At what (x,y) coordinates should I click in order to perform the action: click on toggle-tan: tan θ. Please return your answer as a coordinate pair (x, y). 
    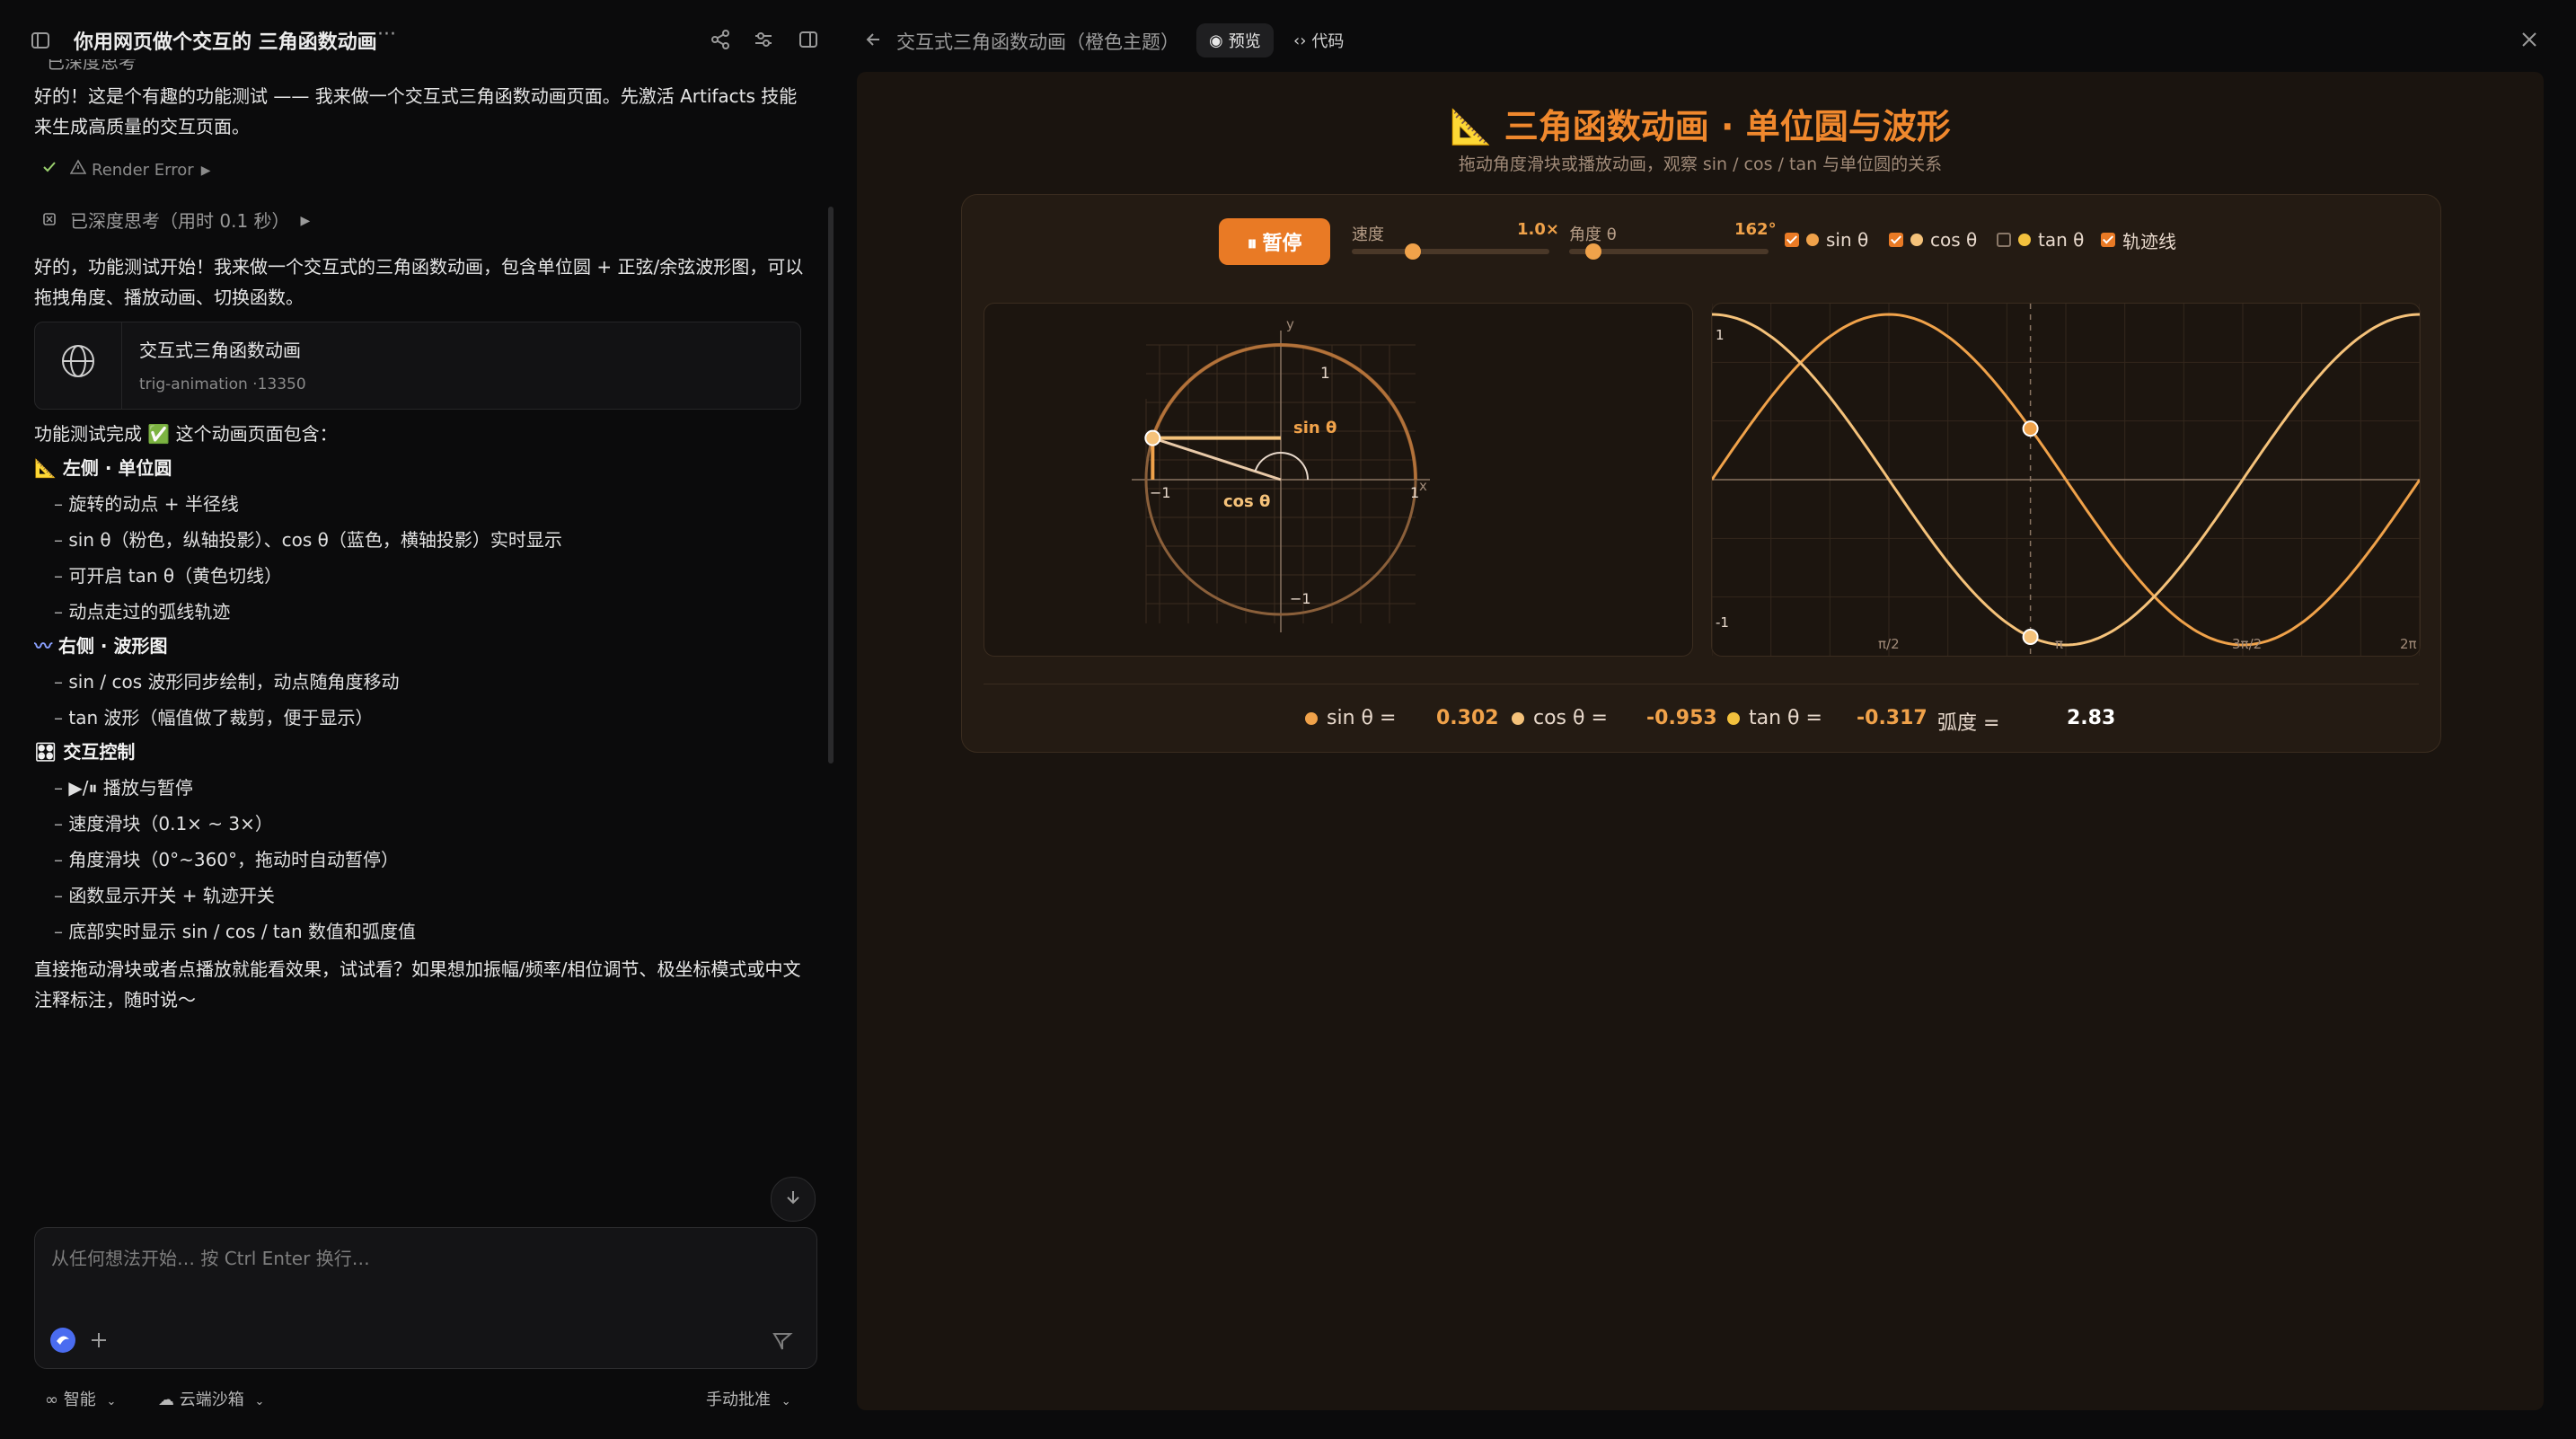
    Looking at the image, I should click on (2040, 239).